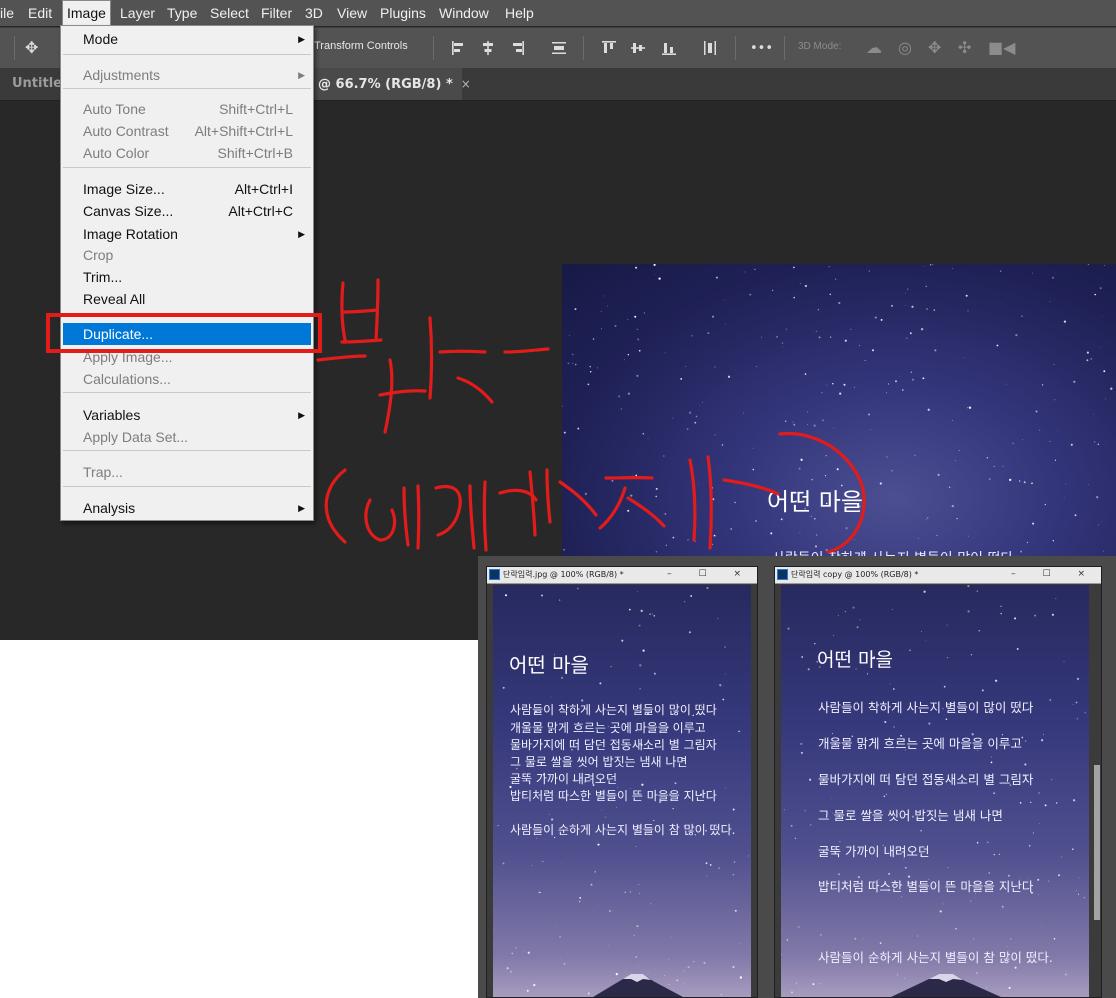 This screenshot has height=998, width=1116. I want to click on 3d-mode-label: 3D Mode:, so click(820, 46).